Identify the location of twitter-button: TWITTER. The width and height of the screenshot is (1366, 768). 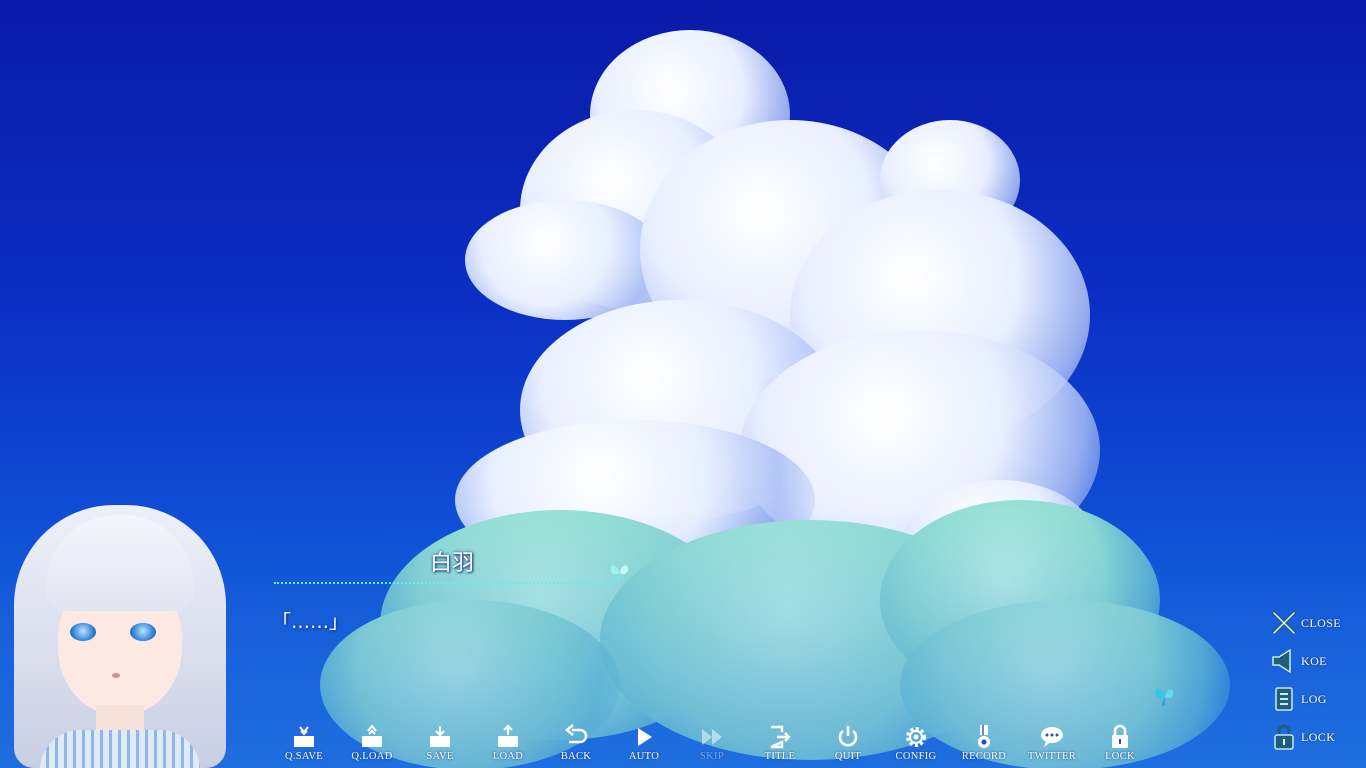
(1052, 746).